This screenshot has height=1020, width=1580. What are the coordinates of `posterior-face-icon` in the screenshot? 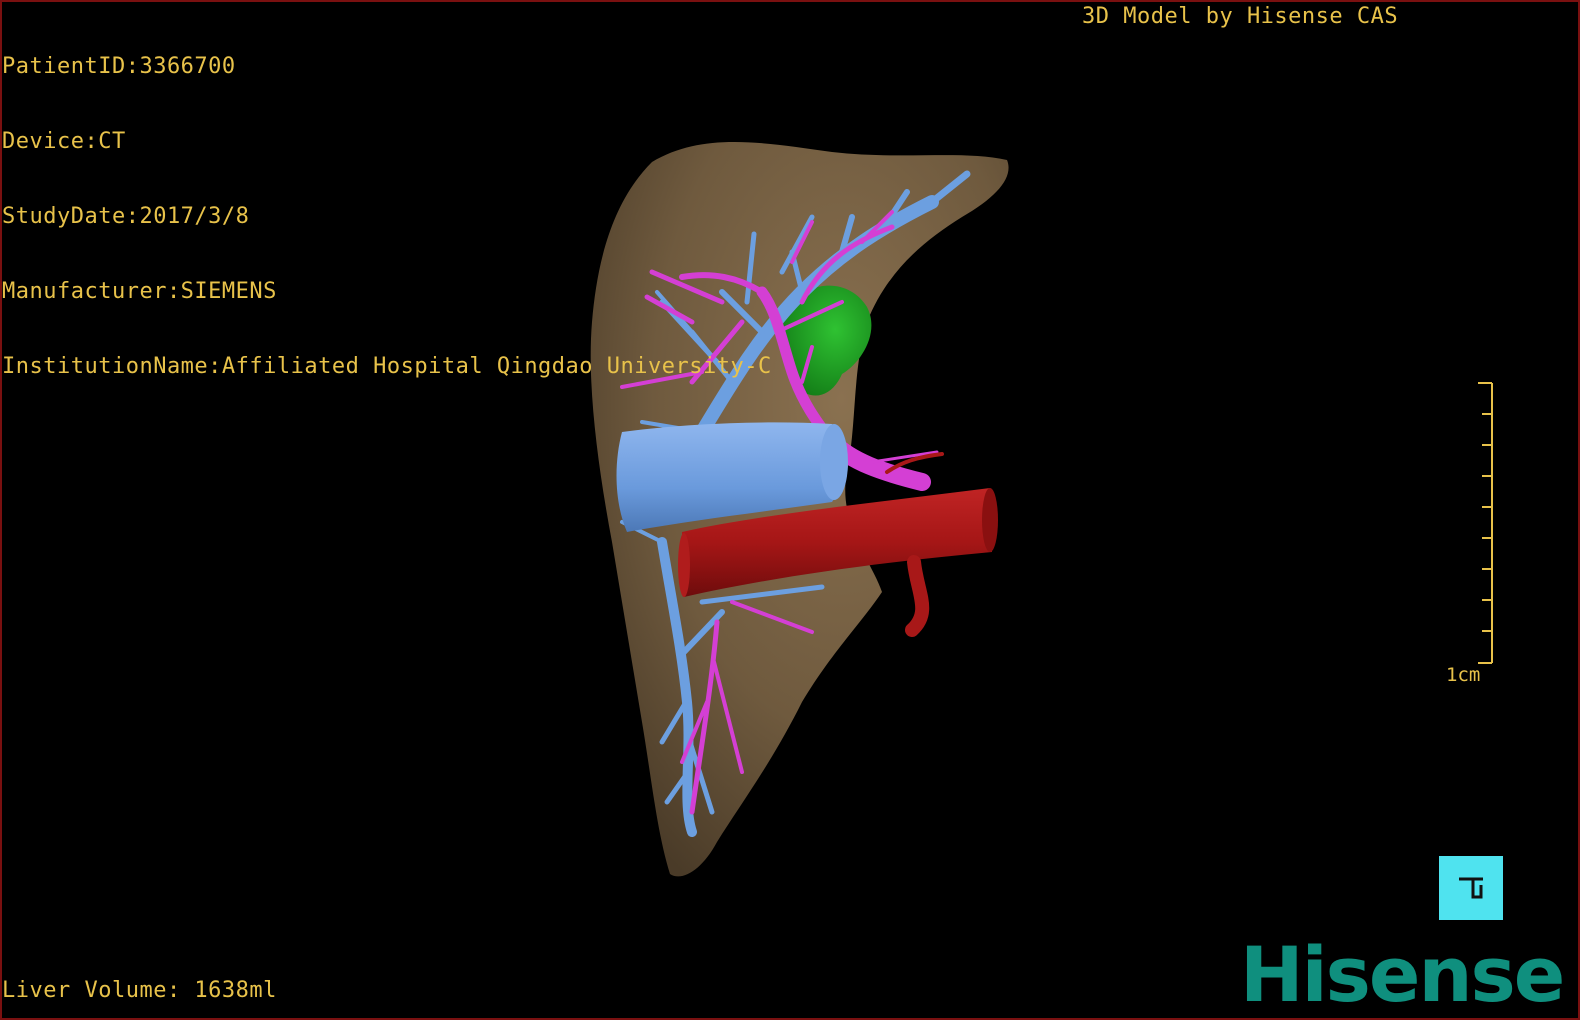 It's located at (1471, 888).